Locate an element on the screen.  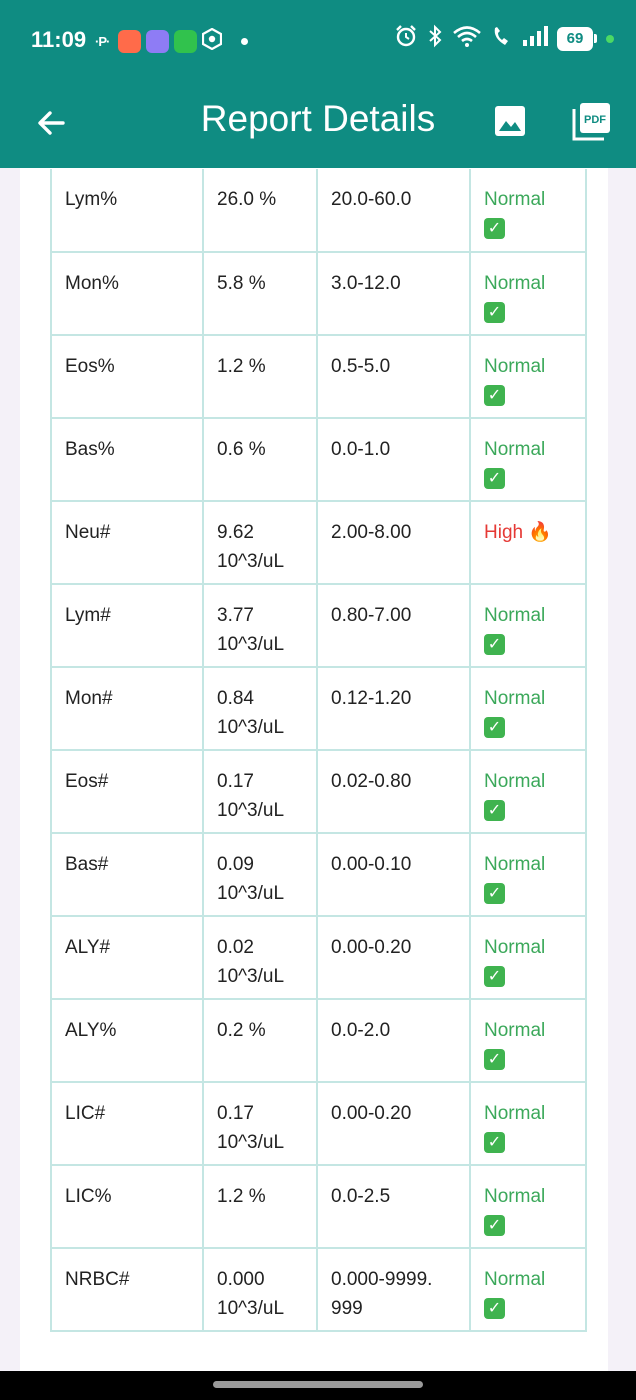
alarm-icon is located at coordinates (406, 38).